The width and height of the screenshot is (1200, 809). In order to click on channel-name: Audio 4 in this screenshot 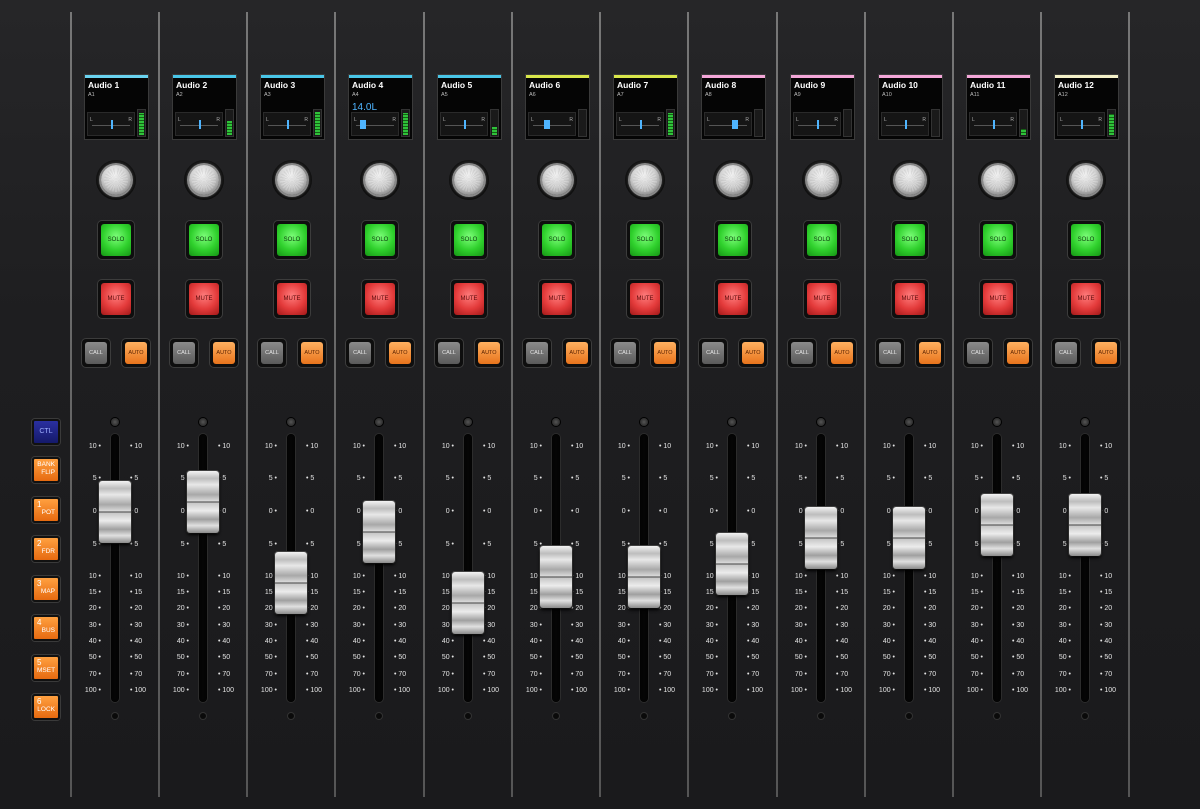, I will do `click(368, 85)`.